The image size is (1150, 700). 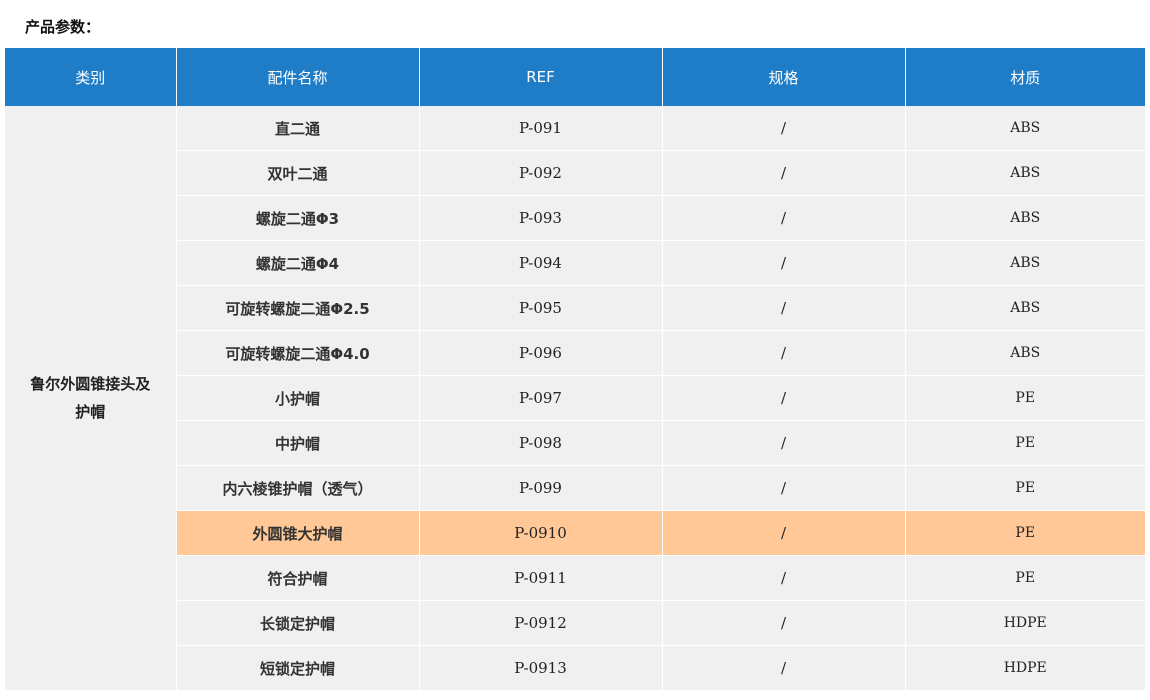 What do you see at coordinates (298, 77) in the screenshot?
I see `header-part-name: 配件名称` at bounding box center [298, 77].